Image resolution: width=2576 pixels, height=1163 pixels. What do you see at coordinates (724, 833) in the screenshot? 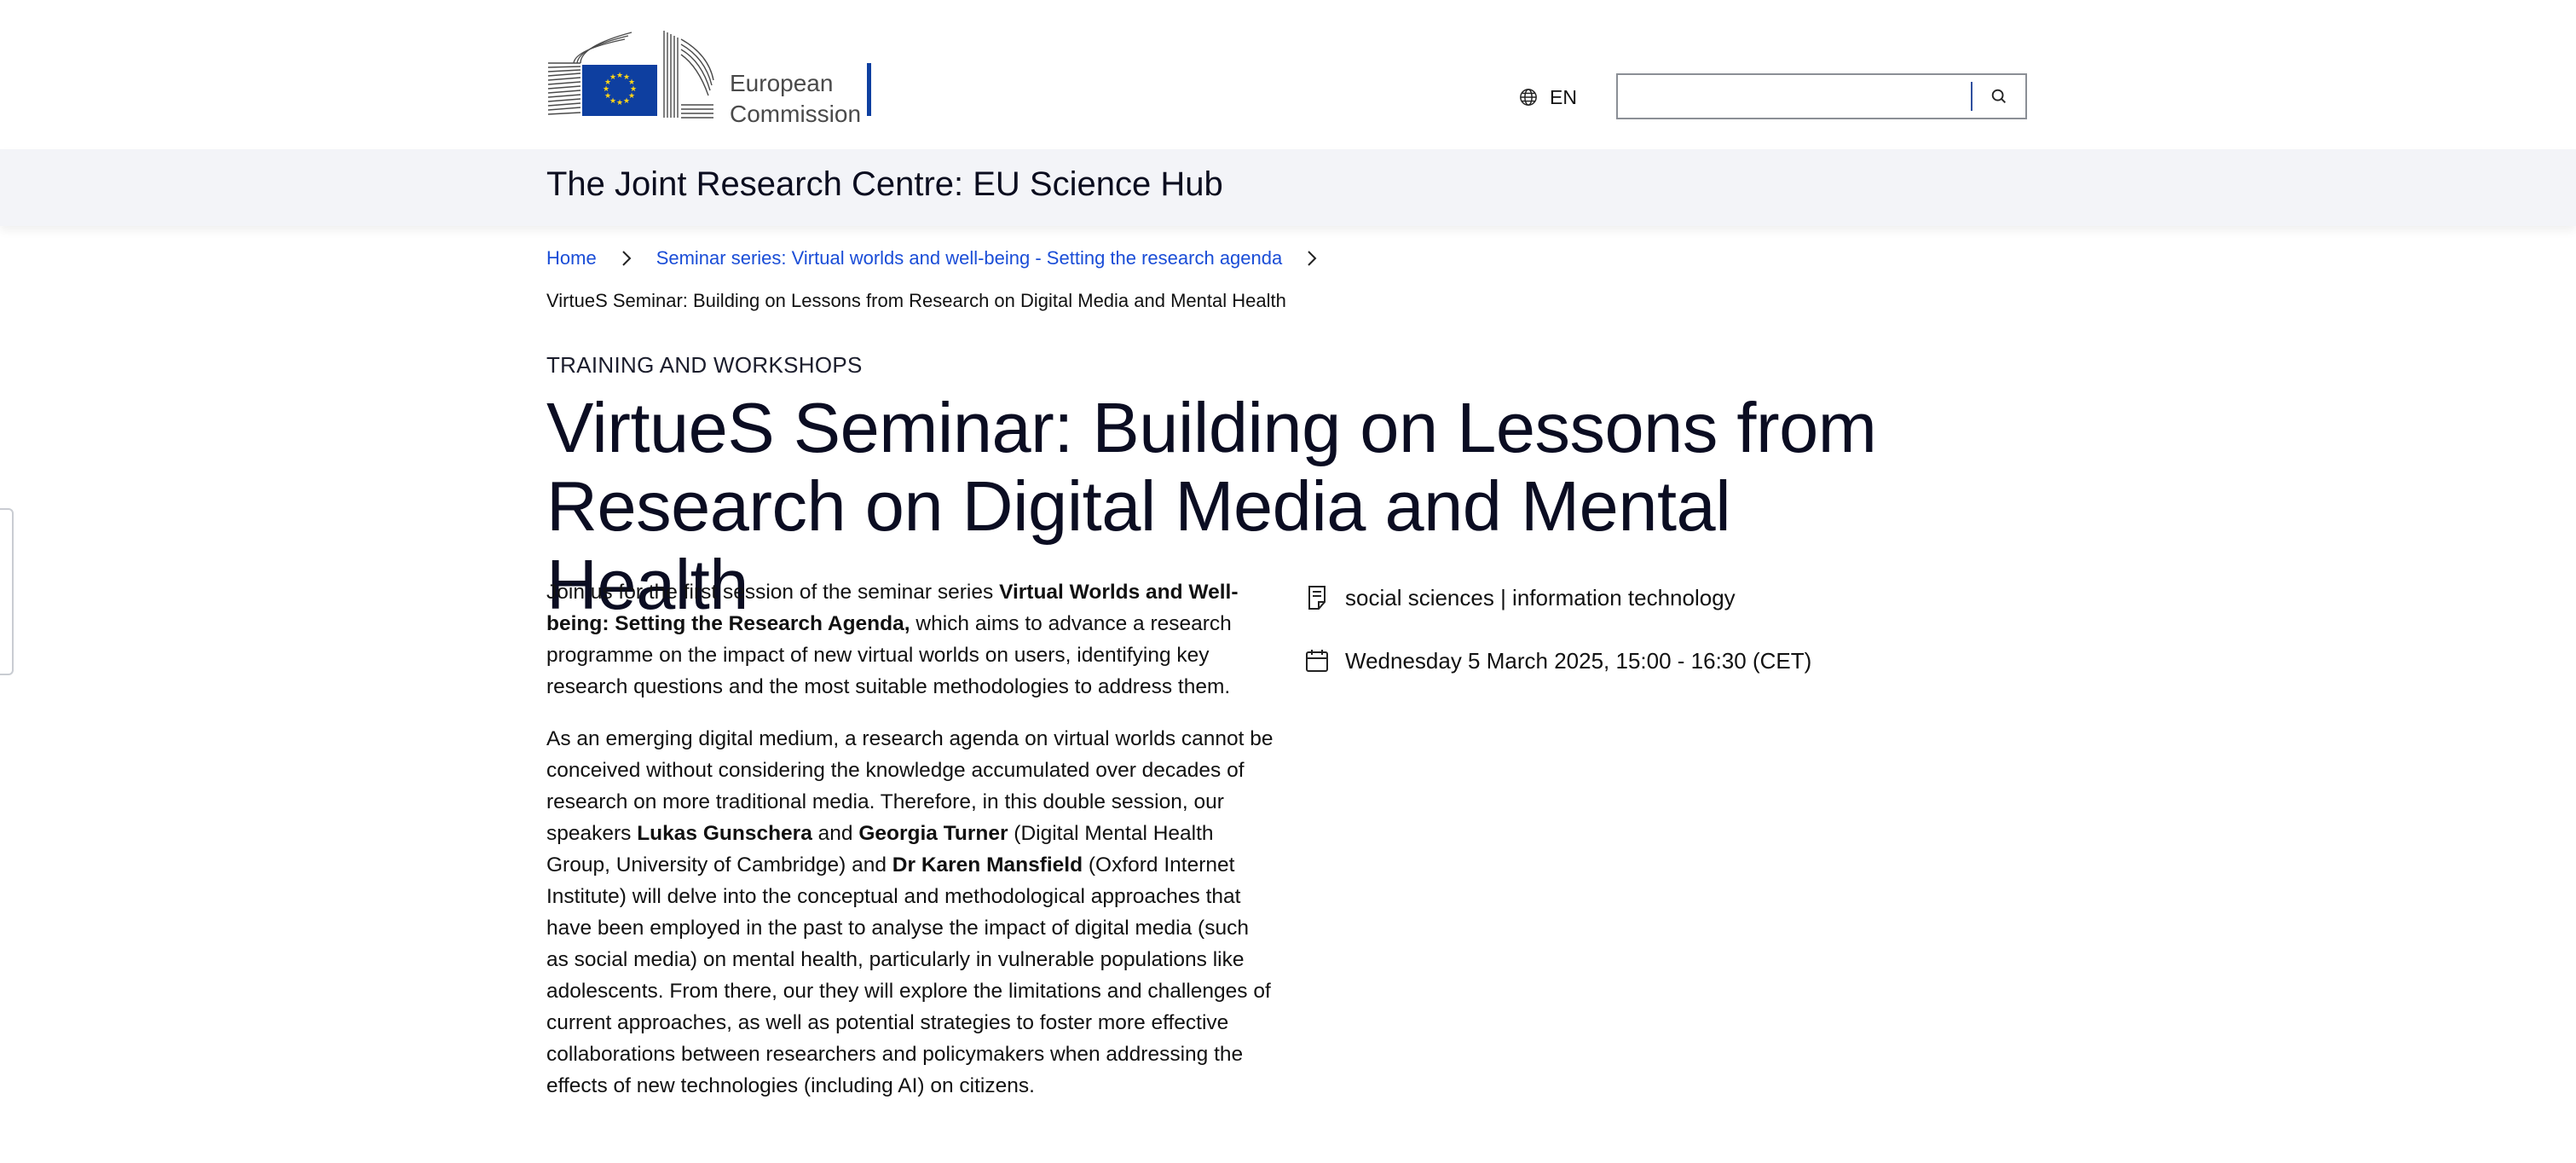
I see `speaker-name: Lukas Gunschera` at bounding box center [724, 833].